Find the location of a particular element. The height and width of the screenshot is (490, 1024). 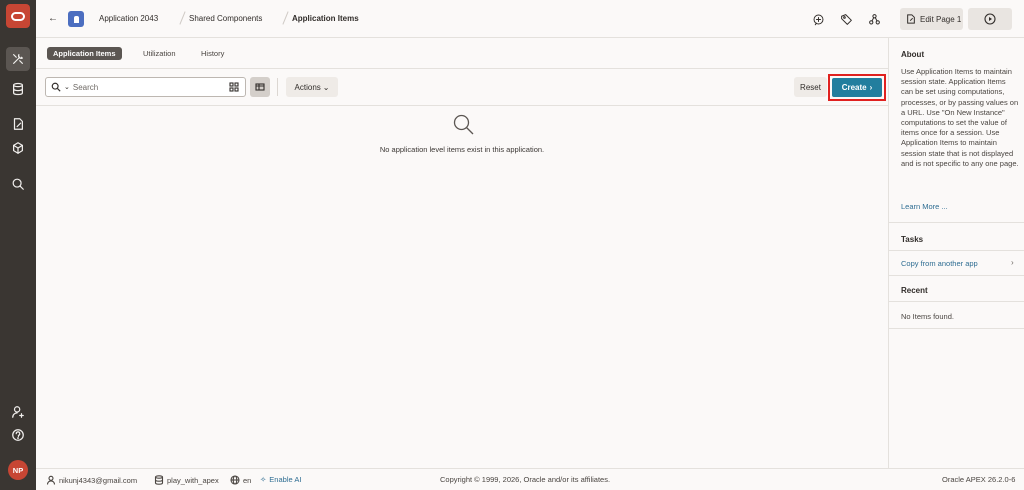

grid-view-button is located at coordinates (234, 87).